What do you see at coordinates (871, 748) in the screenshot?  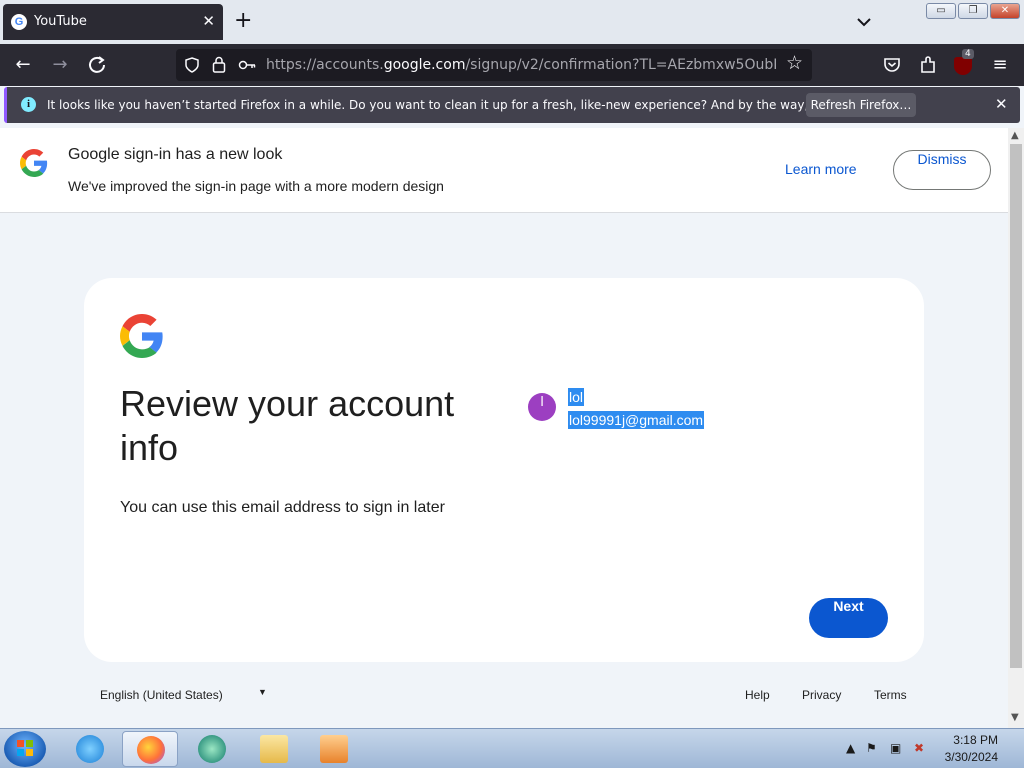 I see `action-center-flag-icon: ⚑` at bounding box center [871, 748].